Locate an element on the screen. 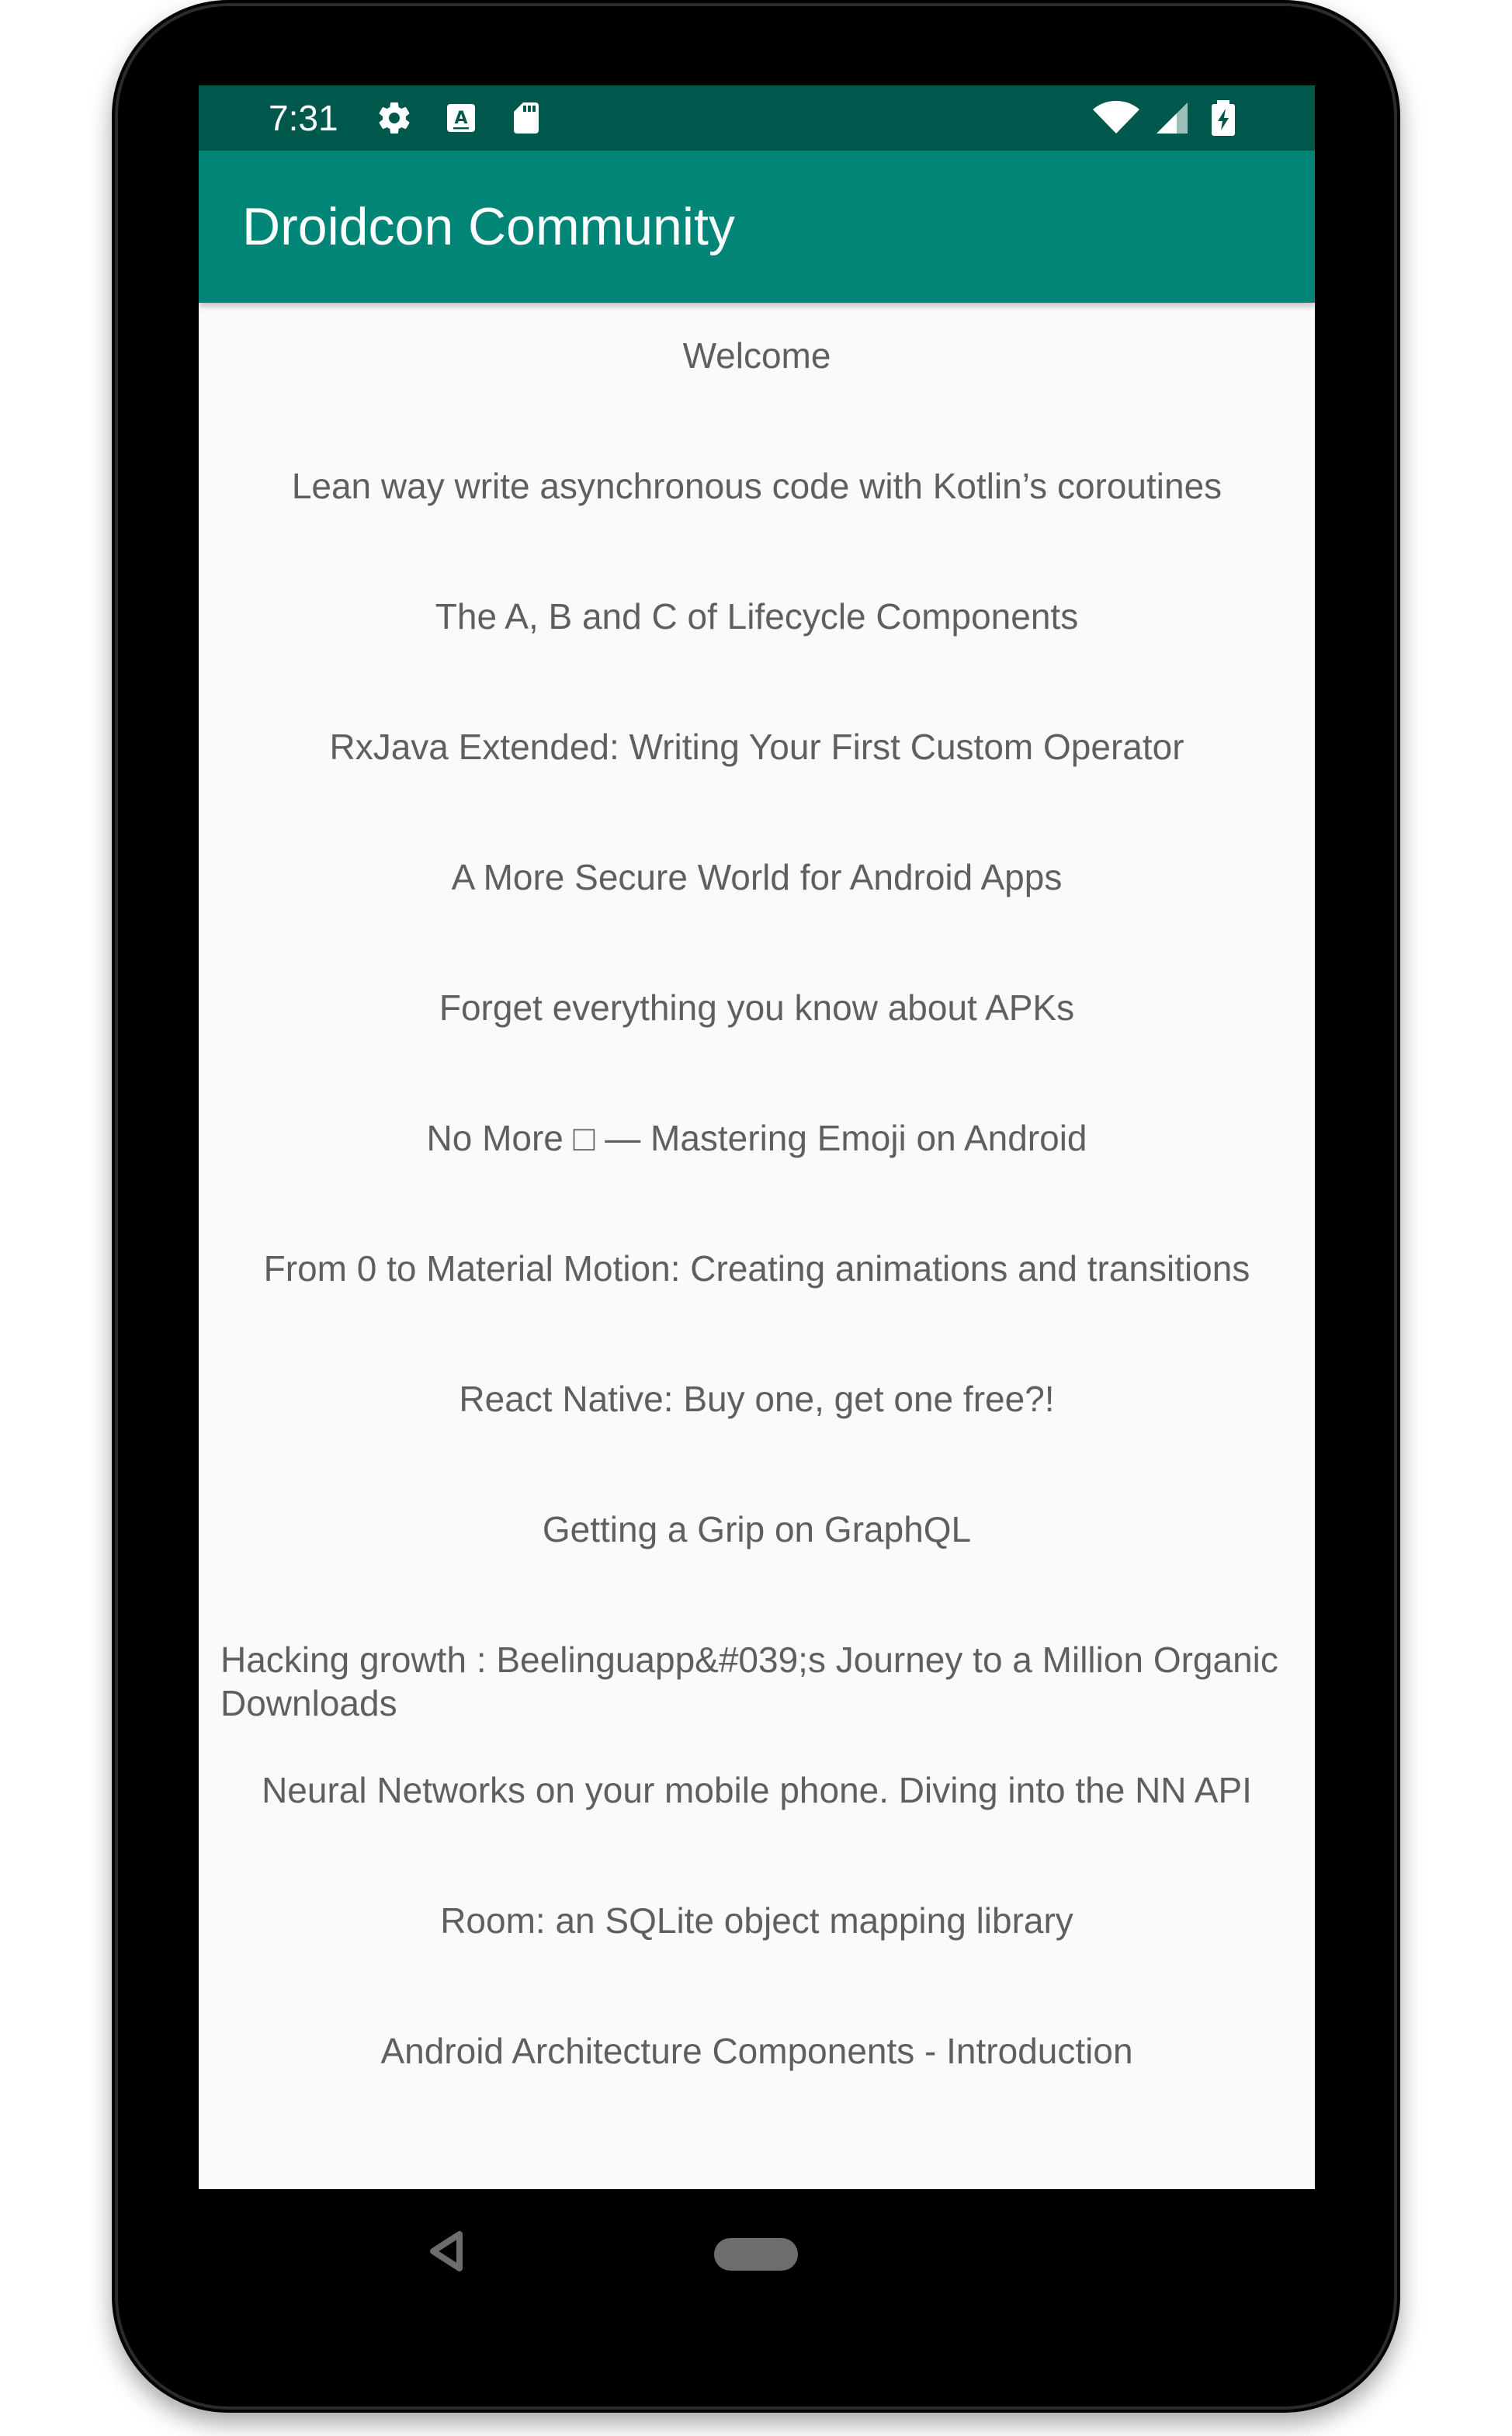 This screenshot has width=1512, height=2436. list-item: Forget everything you know about APKs is located at coordinates (757, 1020).